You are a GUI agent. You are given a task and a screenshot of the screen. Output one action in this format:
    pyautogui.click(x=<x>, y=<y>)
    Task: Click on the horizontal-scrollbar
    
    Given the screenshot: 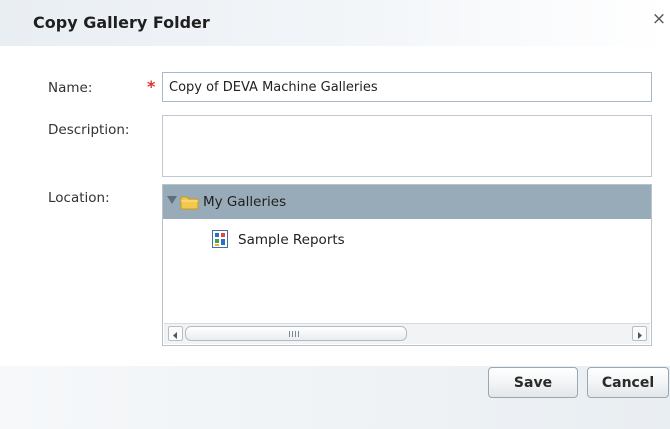 What is the action you would take?
    pyautogui.click(x=407, y=333)
    